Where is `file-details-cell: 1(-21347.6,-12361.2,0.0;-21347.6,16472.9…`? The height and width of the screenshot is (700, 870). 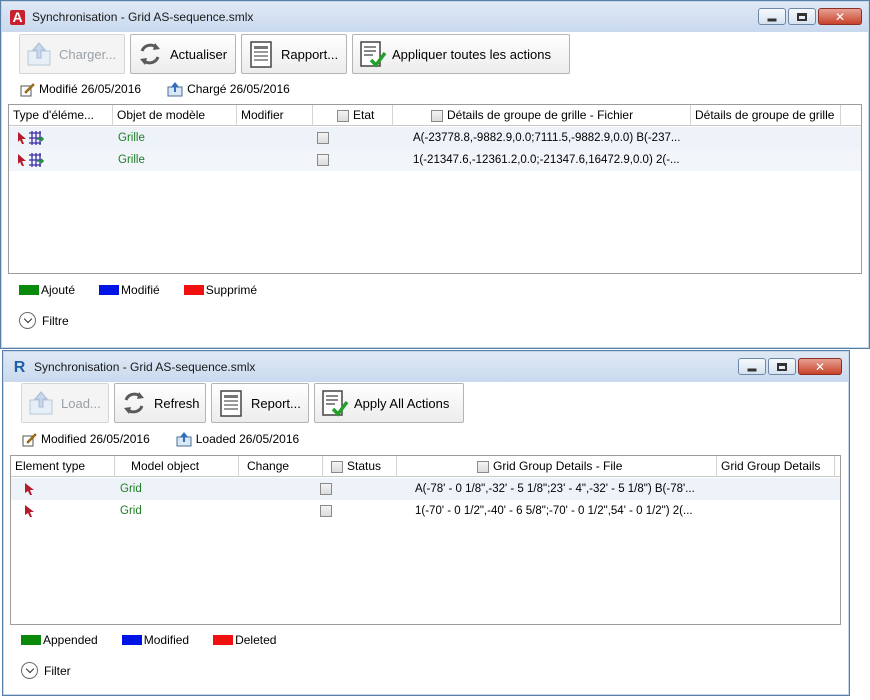 file-details-cell: 1(-21347.6,-12361.2,0.0;-21347.6,16472.9… is located at coordinates (546, 160).